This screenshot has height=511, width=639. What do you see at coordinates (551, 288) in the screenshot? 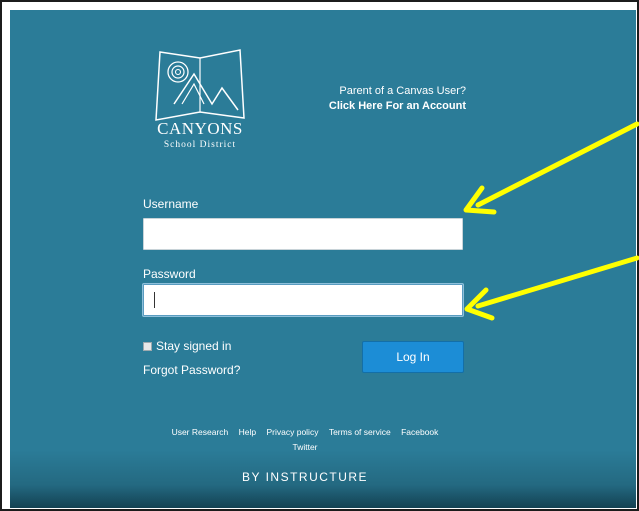
I see `annotation-arrow-password-icon` at bounding box center [551, 288].